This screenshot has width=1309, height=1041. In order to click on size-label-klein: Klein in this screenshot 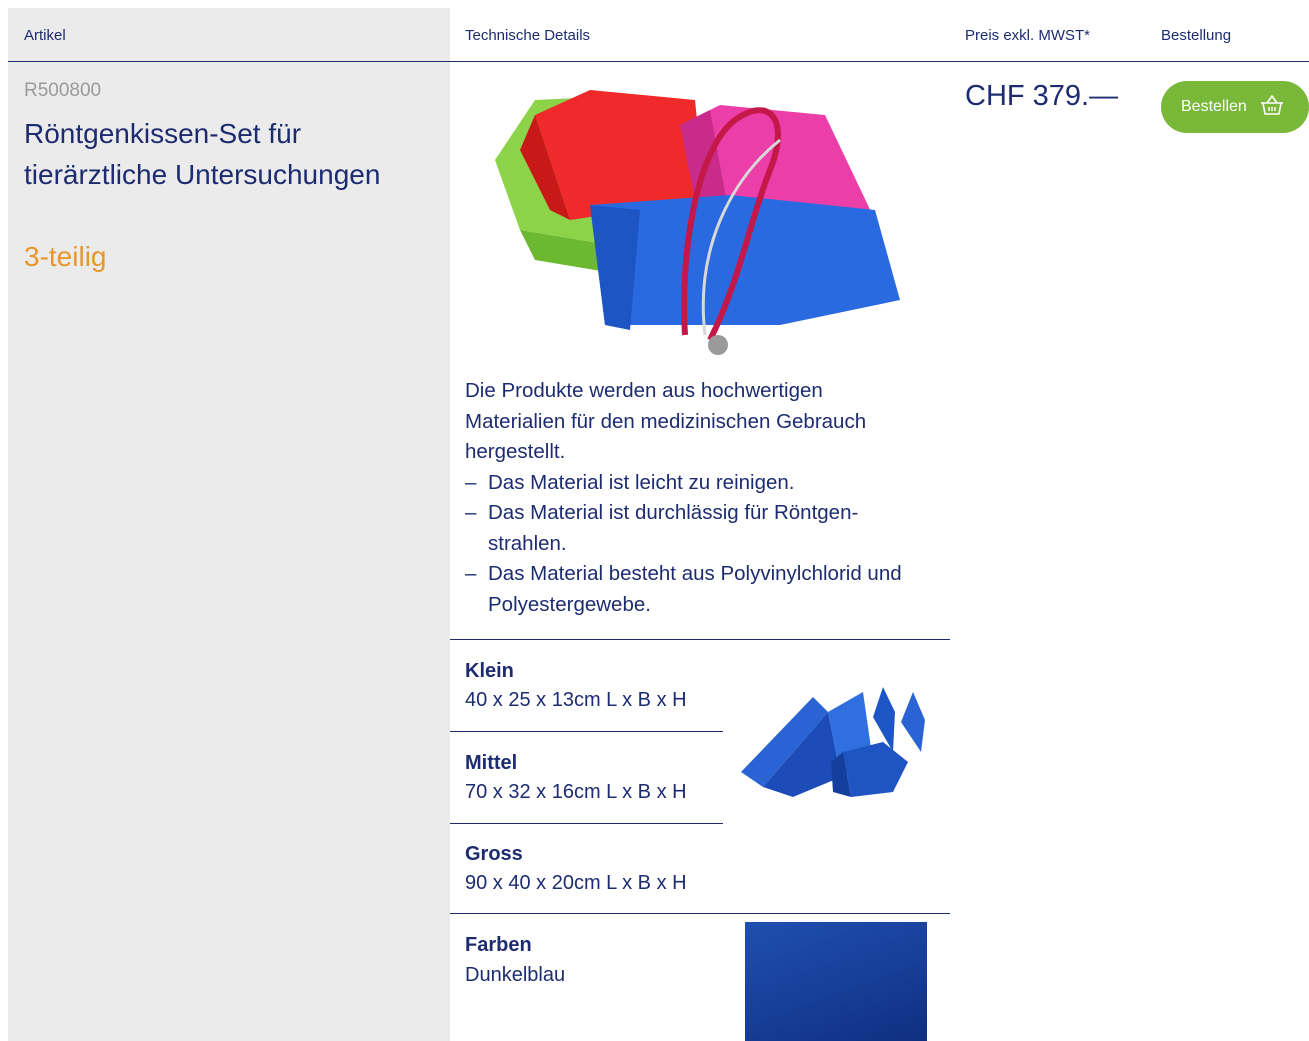, I will do `click(489, 671)`.